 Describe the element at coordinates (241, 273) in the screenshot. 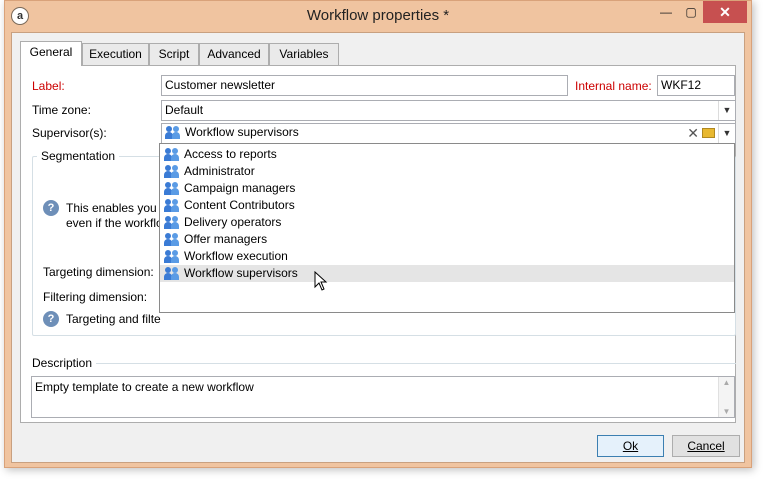

I see `list-item-label: Workflow supervisors` at that location.